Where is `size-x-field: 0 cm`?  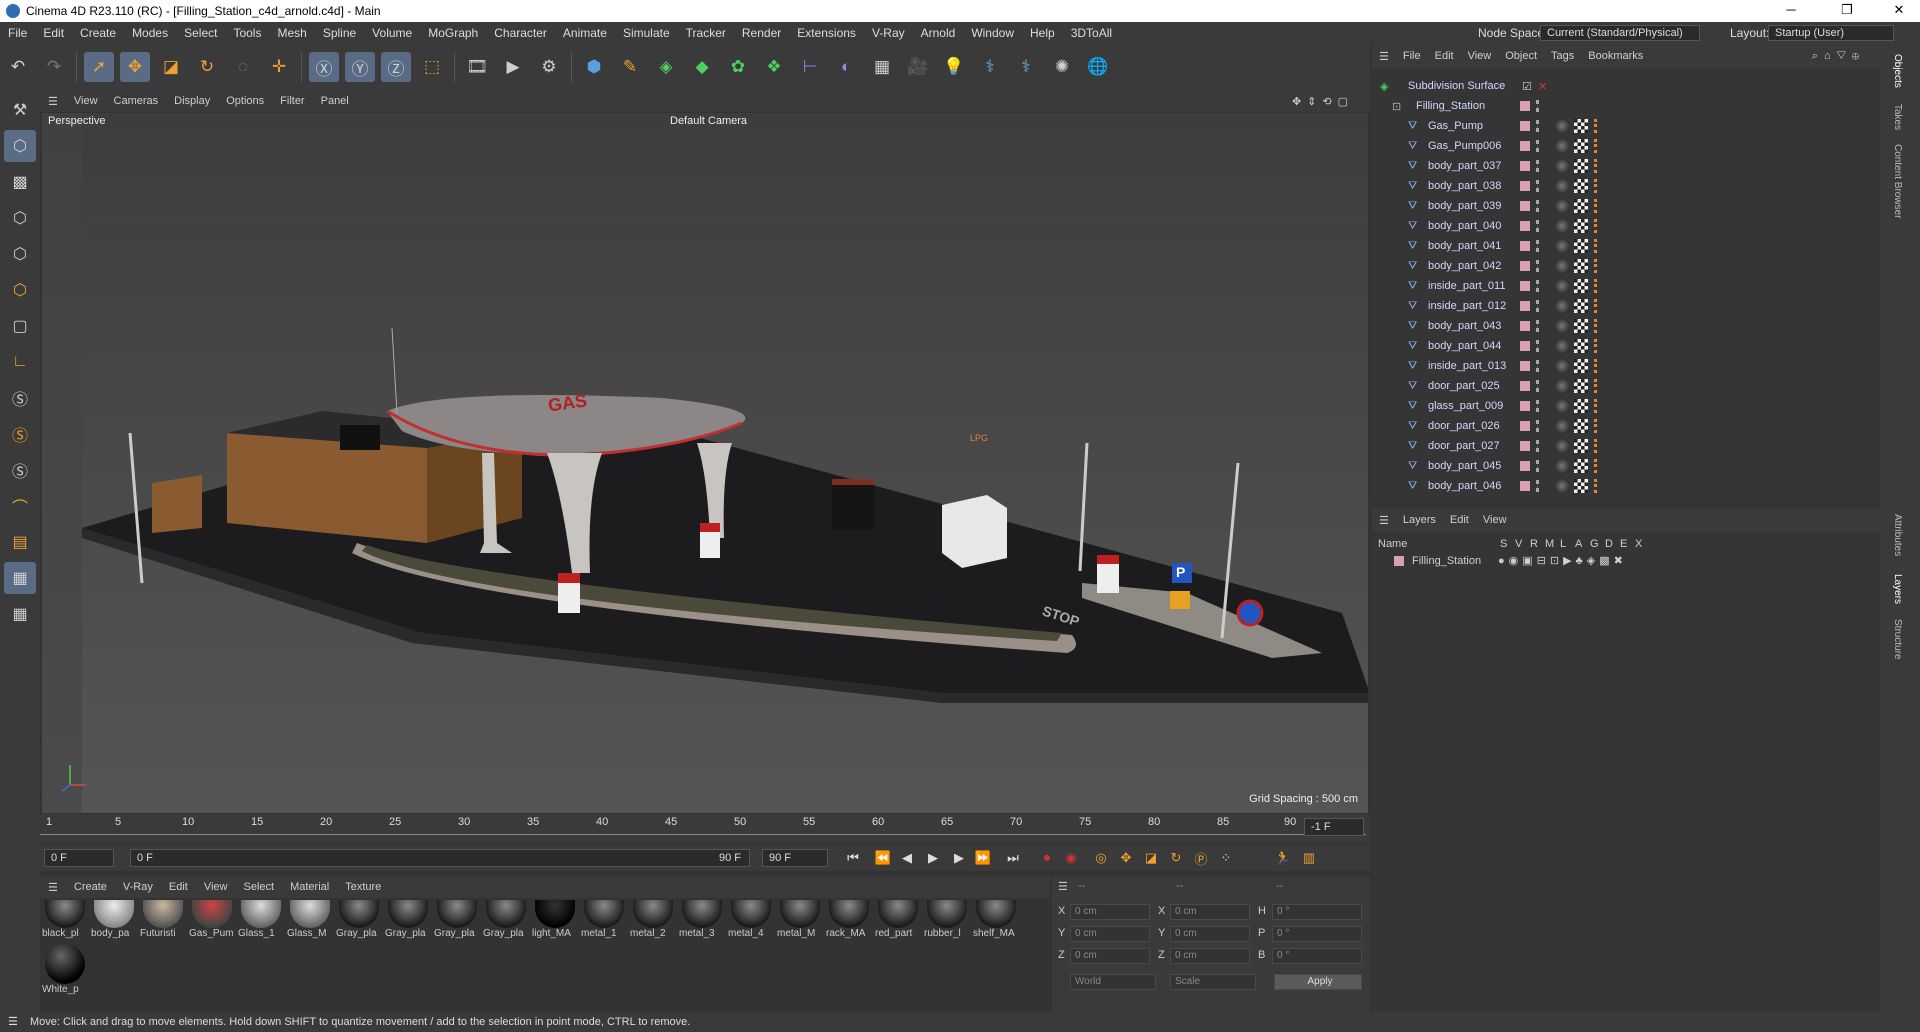 size-x-field: 0 cm is located at coordinates (1210, 912).